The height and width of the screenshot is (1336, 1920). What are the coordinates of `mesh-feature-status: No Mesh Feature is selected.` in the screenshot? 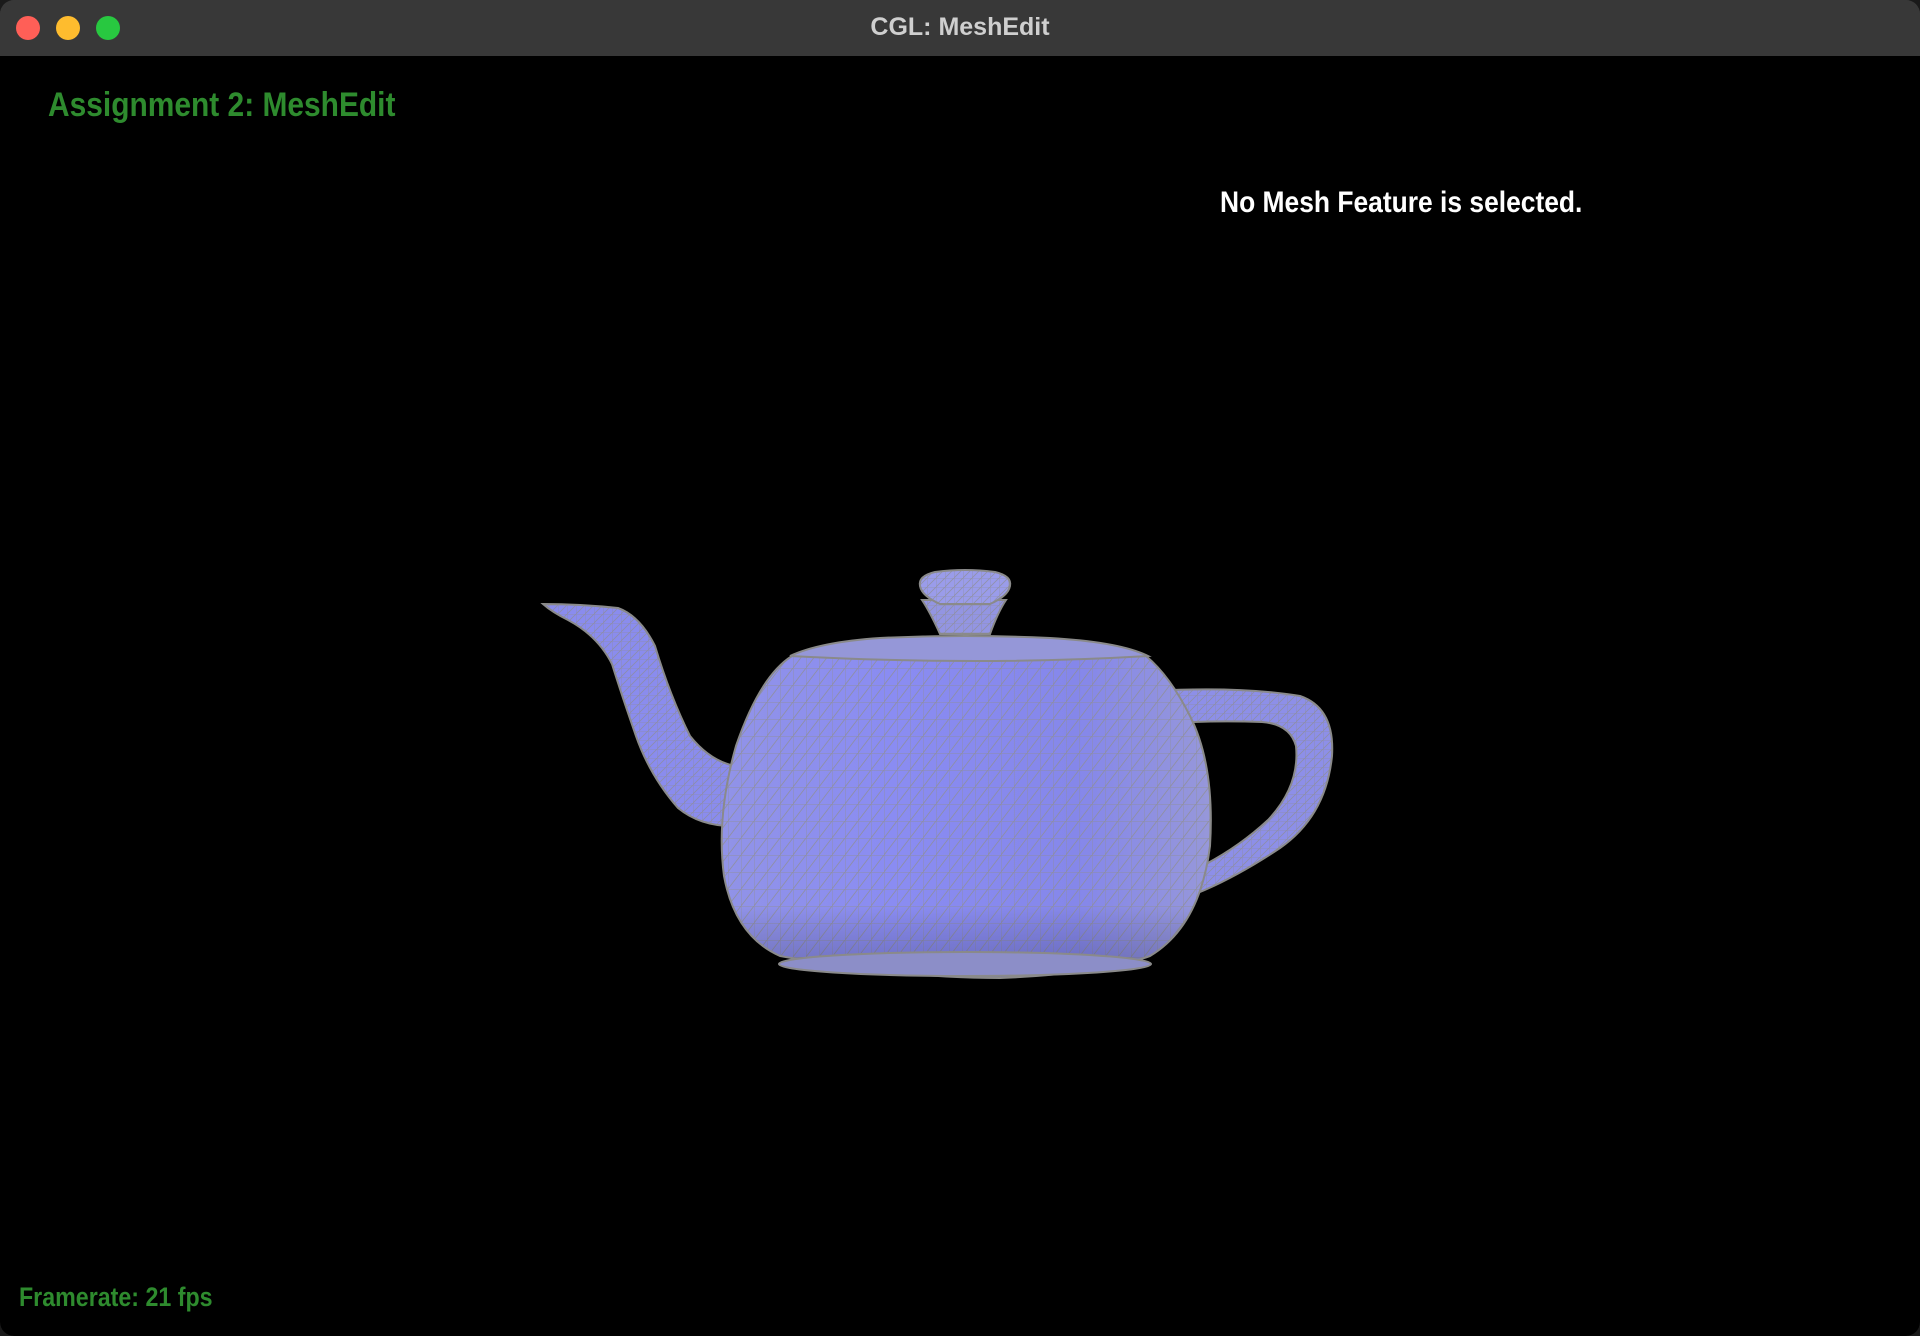 It's located at (1401, 202).